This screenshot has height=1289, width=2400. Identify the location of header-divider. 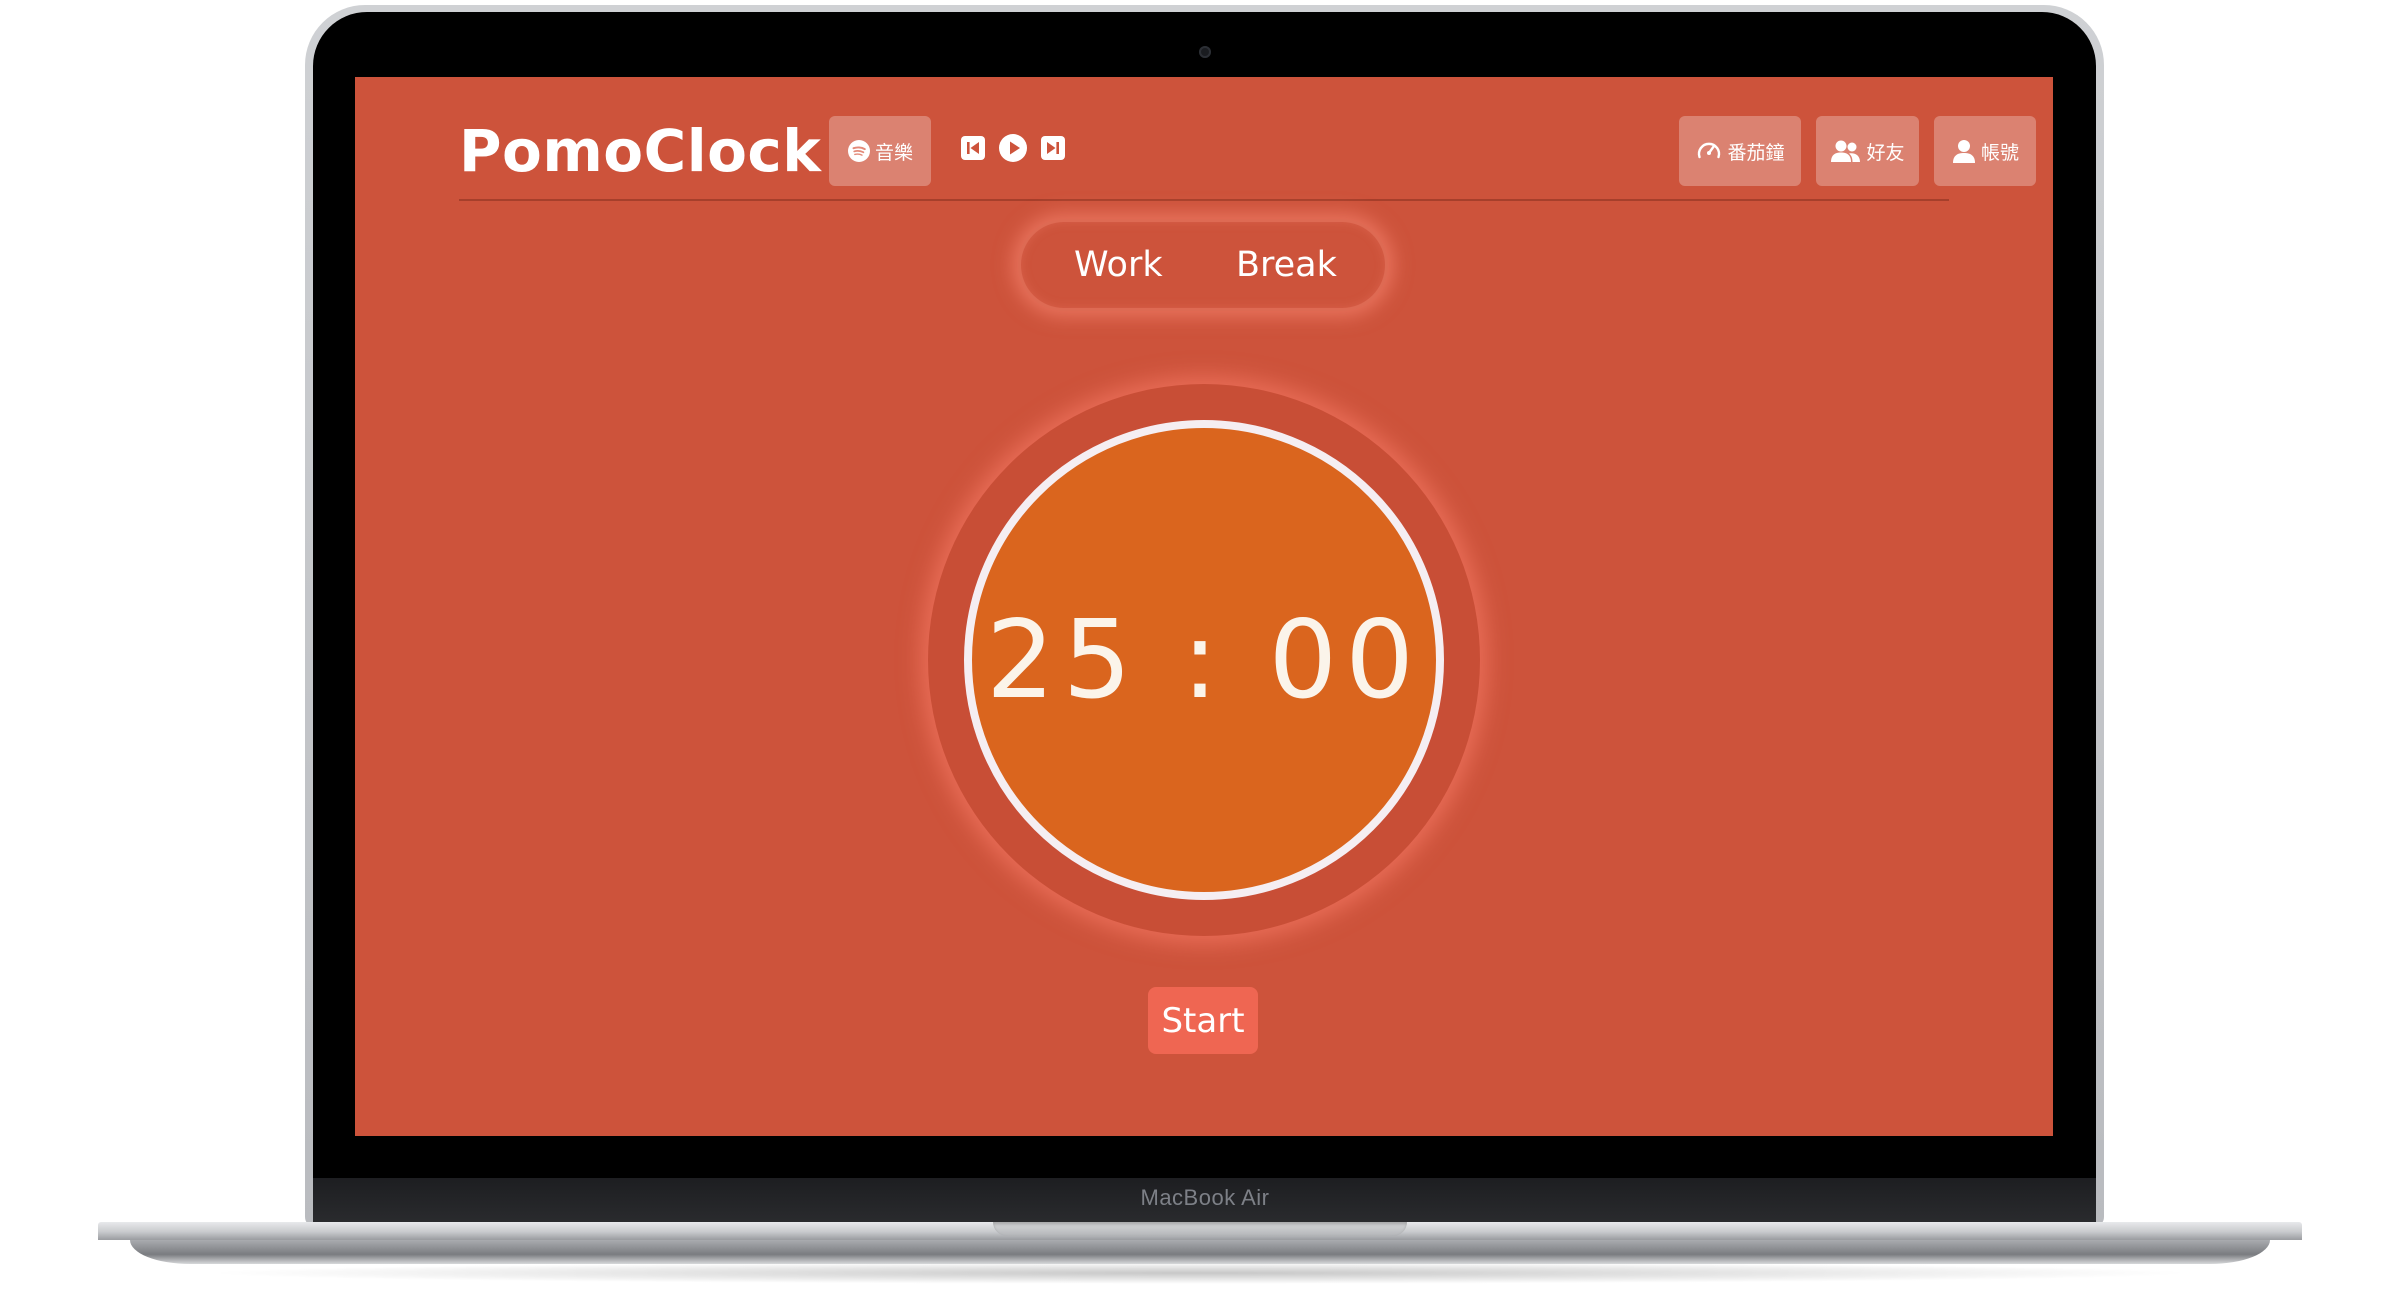
(1204, 200).